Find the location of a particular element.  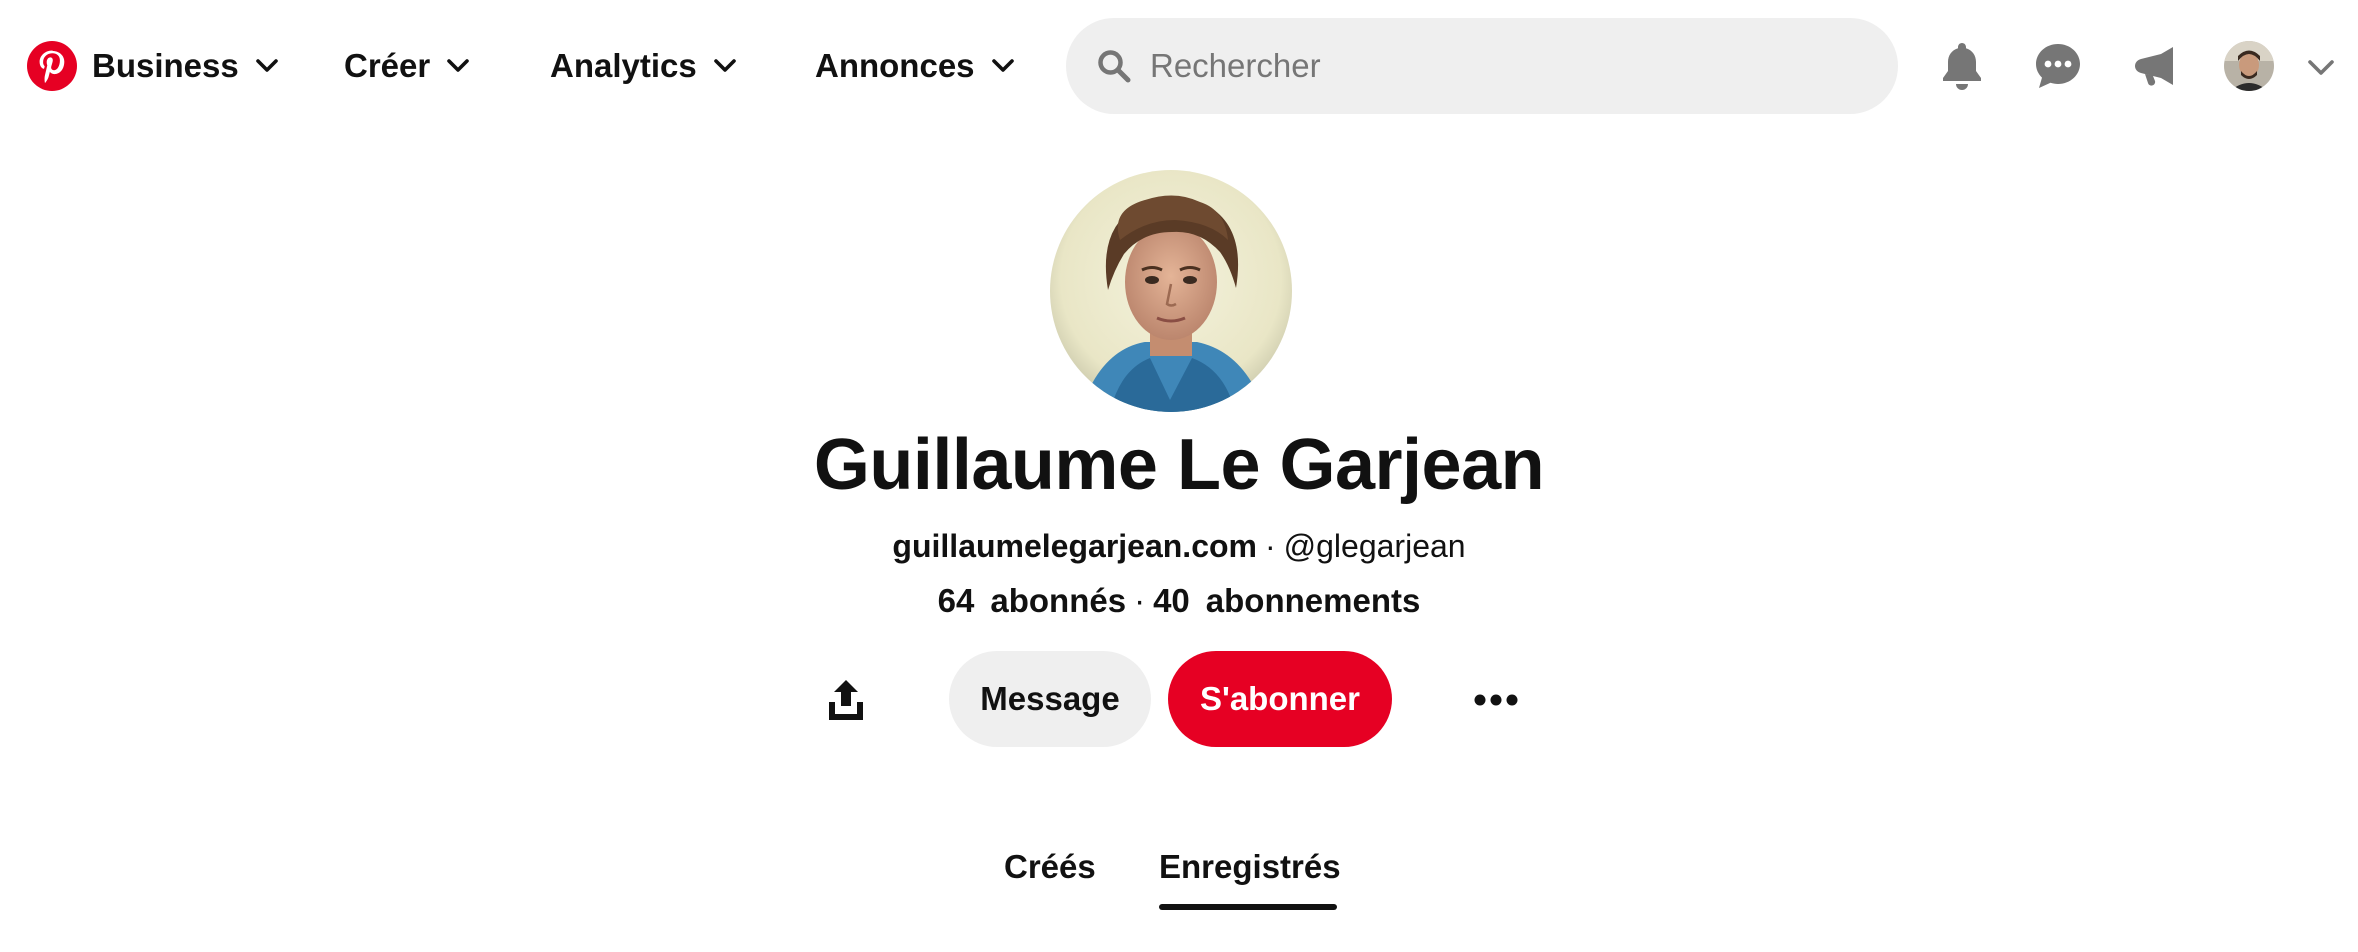

messages-button is located at coordinates (2058, 66).